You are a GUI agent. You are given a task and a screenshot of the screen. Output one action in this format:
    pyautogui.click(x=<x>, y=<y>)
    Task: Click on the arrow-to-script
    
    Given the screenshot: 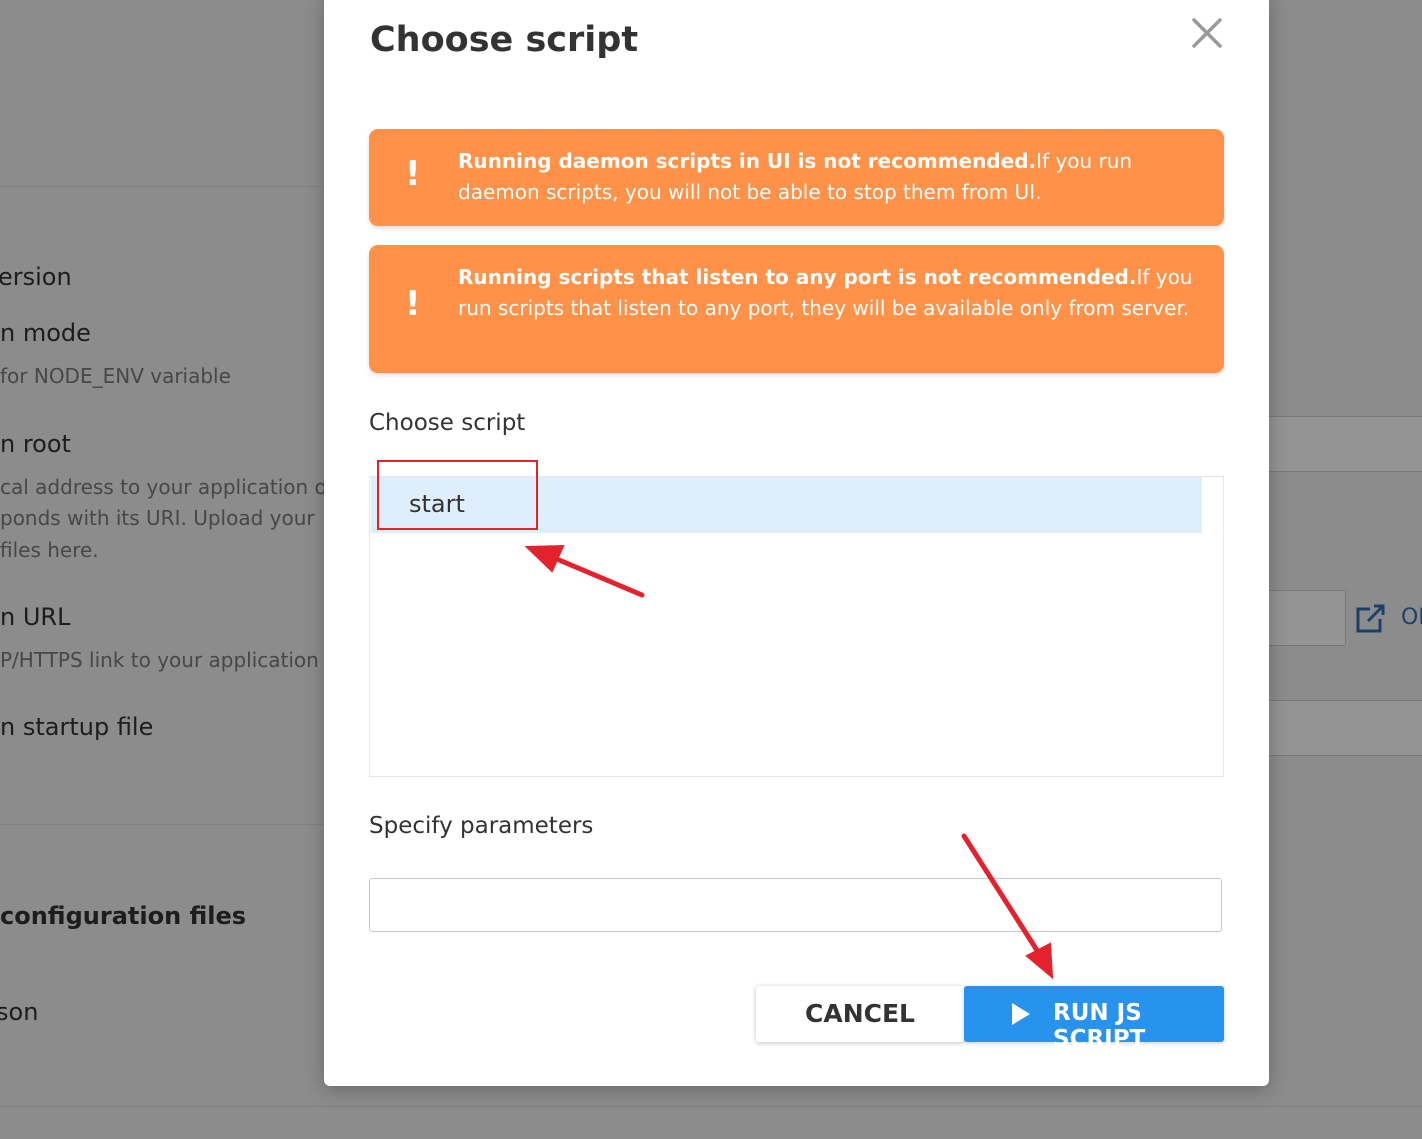 What is the action you would take?
    pyautogui.click(x=584, y=571)
    